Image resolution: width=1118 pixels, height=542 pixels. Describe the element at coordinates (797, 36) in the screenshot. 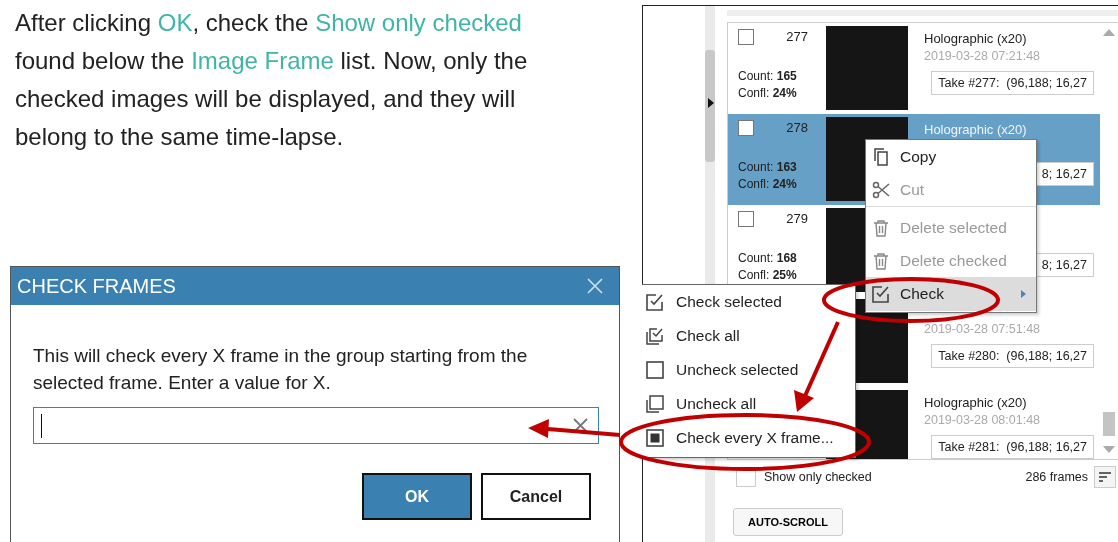

I see `frame-number: 277` at that location.